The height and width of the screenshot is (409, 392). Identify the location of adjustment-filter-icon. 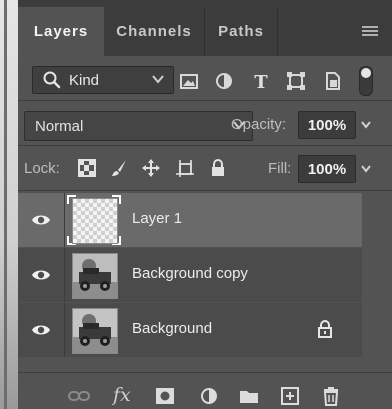
(224, 81).